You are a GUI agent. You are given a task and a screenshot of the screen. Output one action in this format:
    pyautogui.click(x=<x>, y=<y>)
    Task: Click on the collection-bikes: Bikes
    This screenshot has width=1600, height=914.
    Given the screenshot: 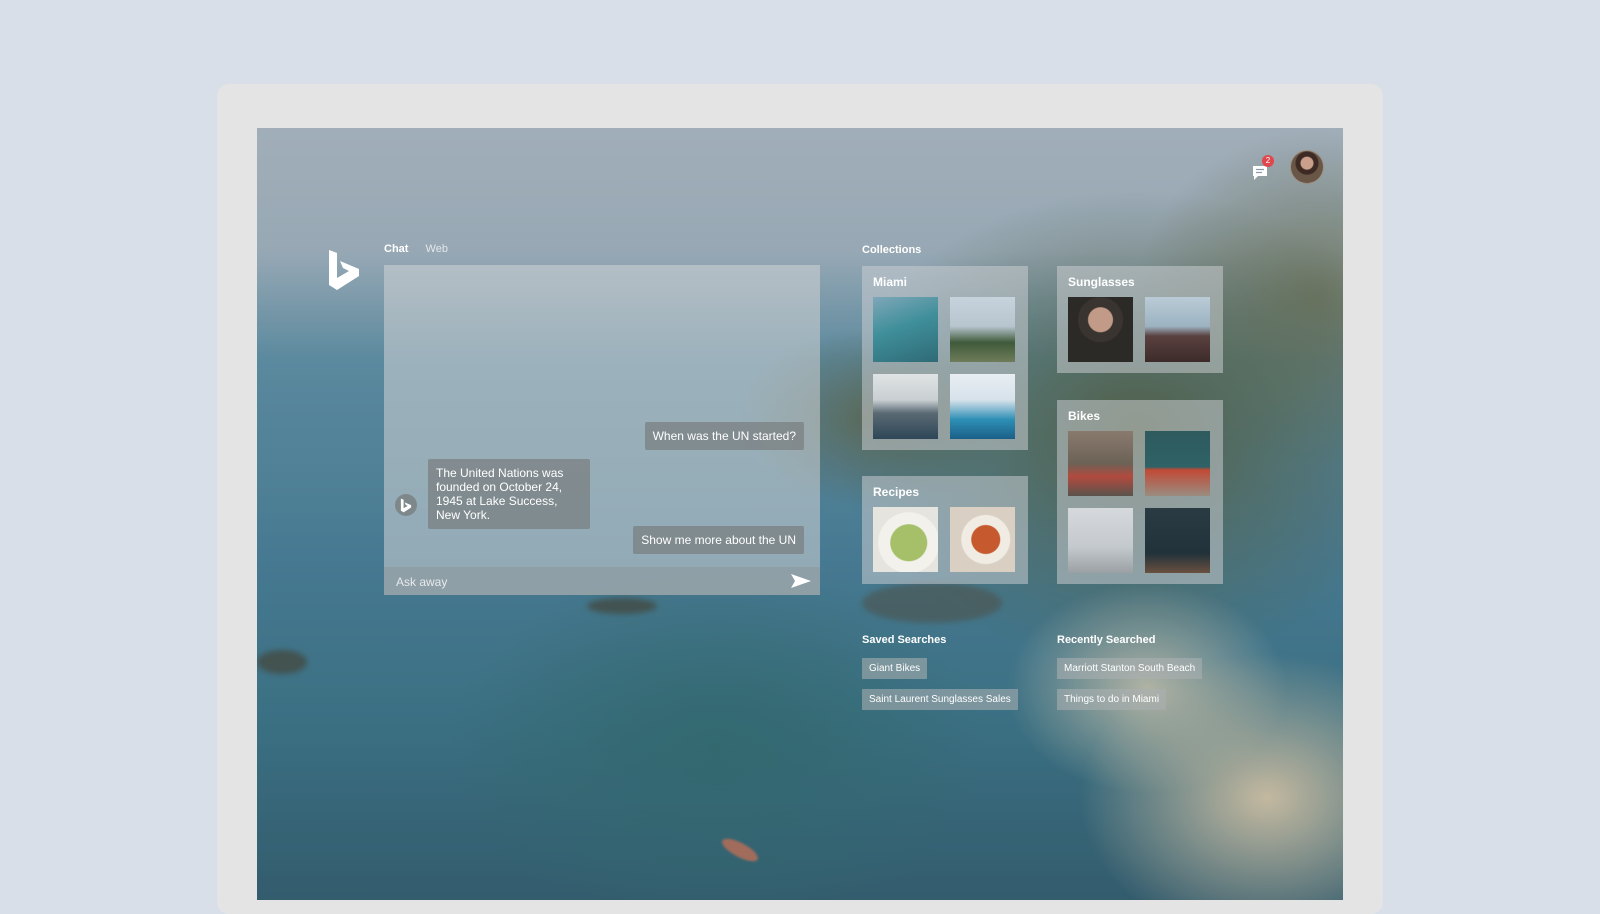 What is the action you would take?
    pyautogui.click(x=1140, y=492)
    